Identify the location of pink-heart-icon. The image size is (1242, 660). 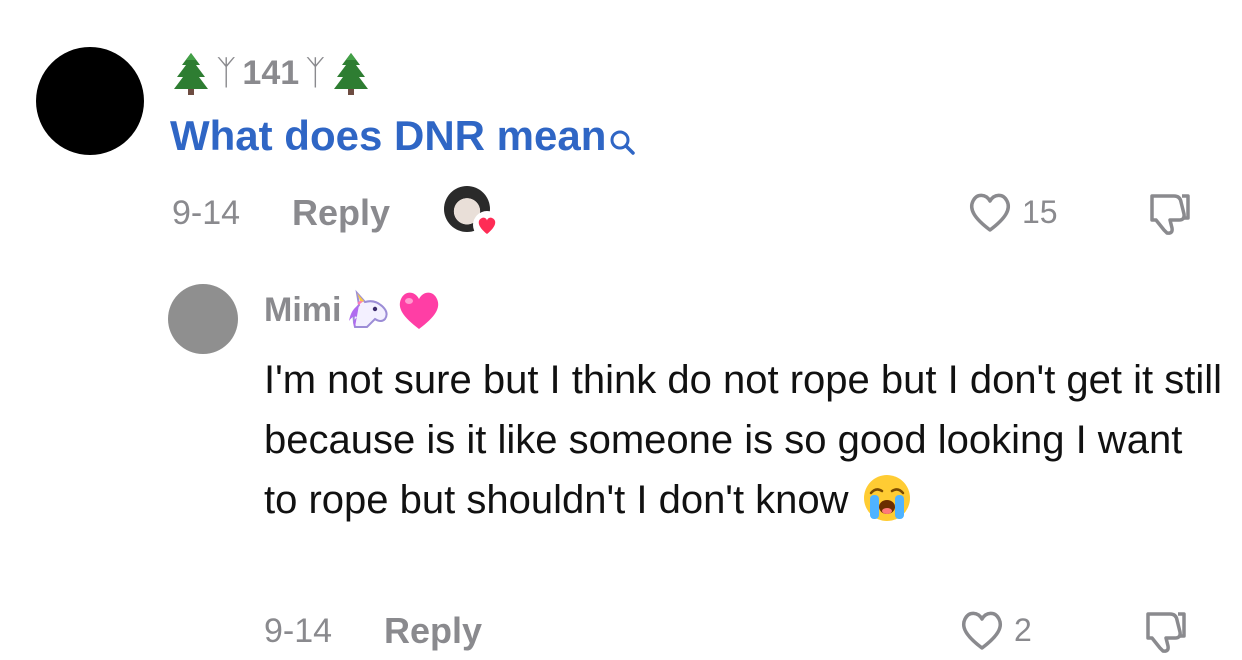
(419, 310).